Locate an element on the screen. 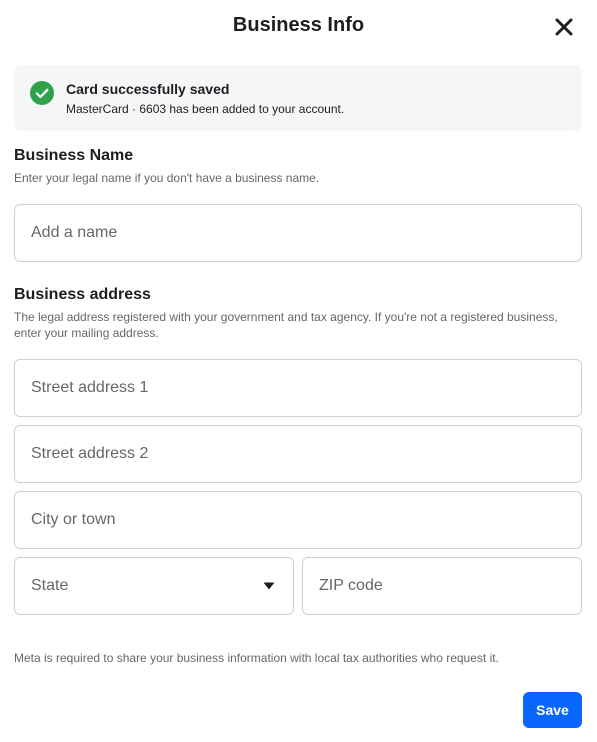  business-address-heading: Business address is located at coordinates (82, 294).